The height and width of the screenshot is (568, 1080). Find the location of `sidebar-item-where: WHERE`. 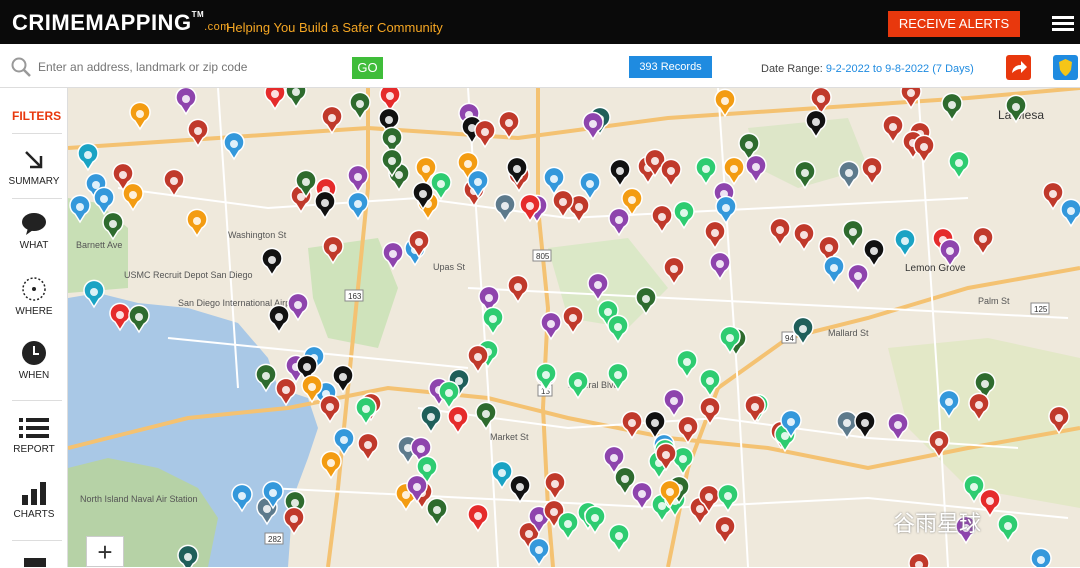

sidebar-item-where: WHERE is located at coordinates (34, 296).